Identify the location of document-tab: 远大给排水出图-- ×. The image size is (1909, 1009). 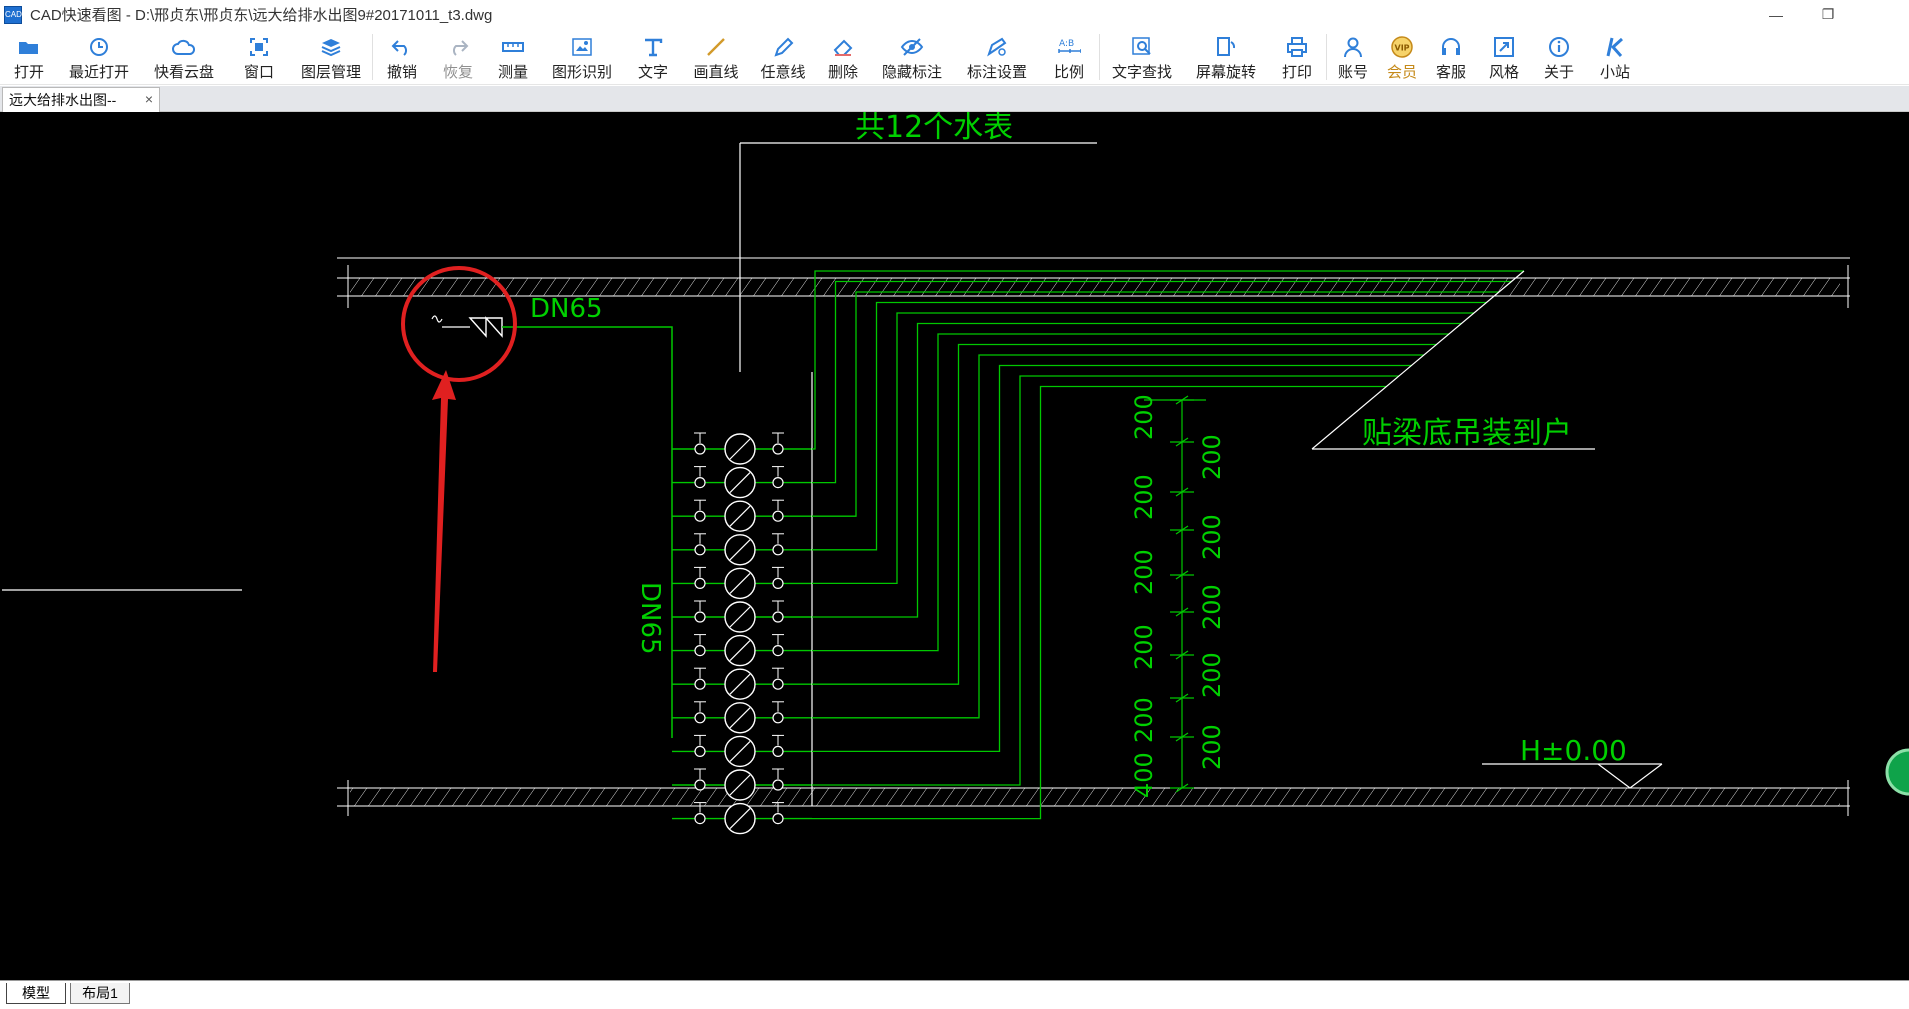
(81, 99).